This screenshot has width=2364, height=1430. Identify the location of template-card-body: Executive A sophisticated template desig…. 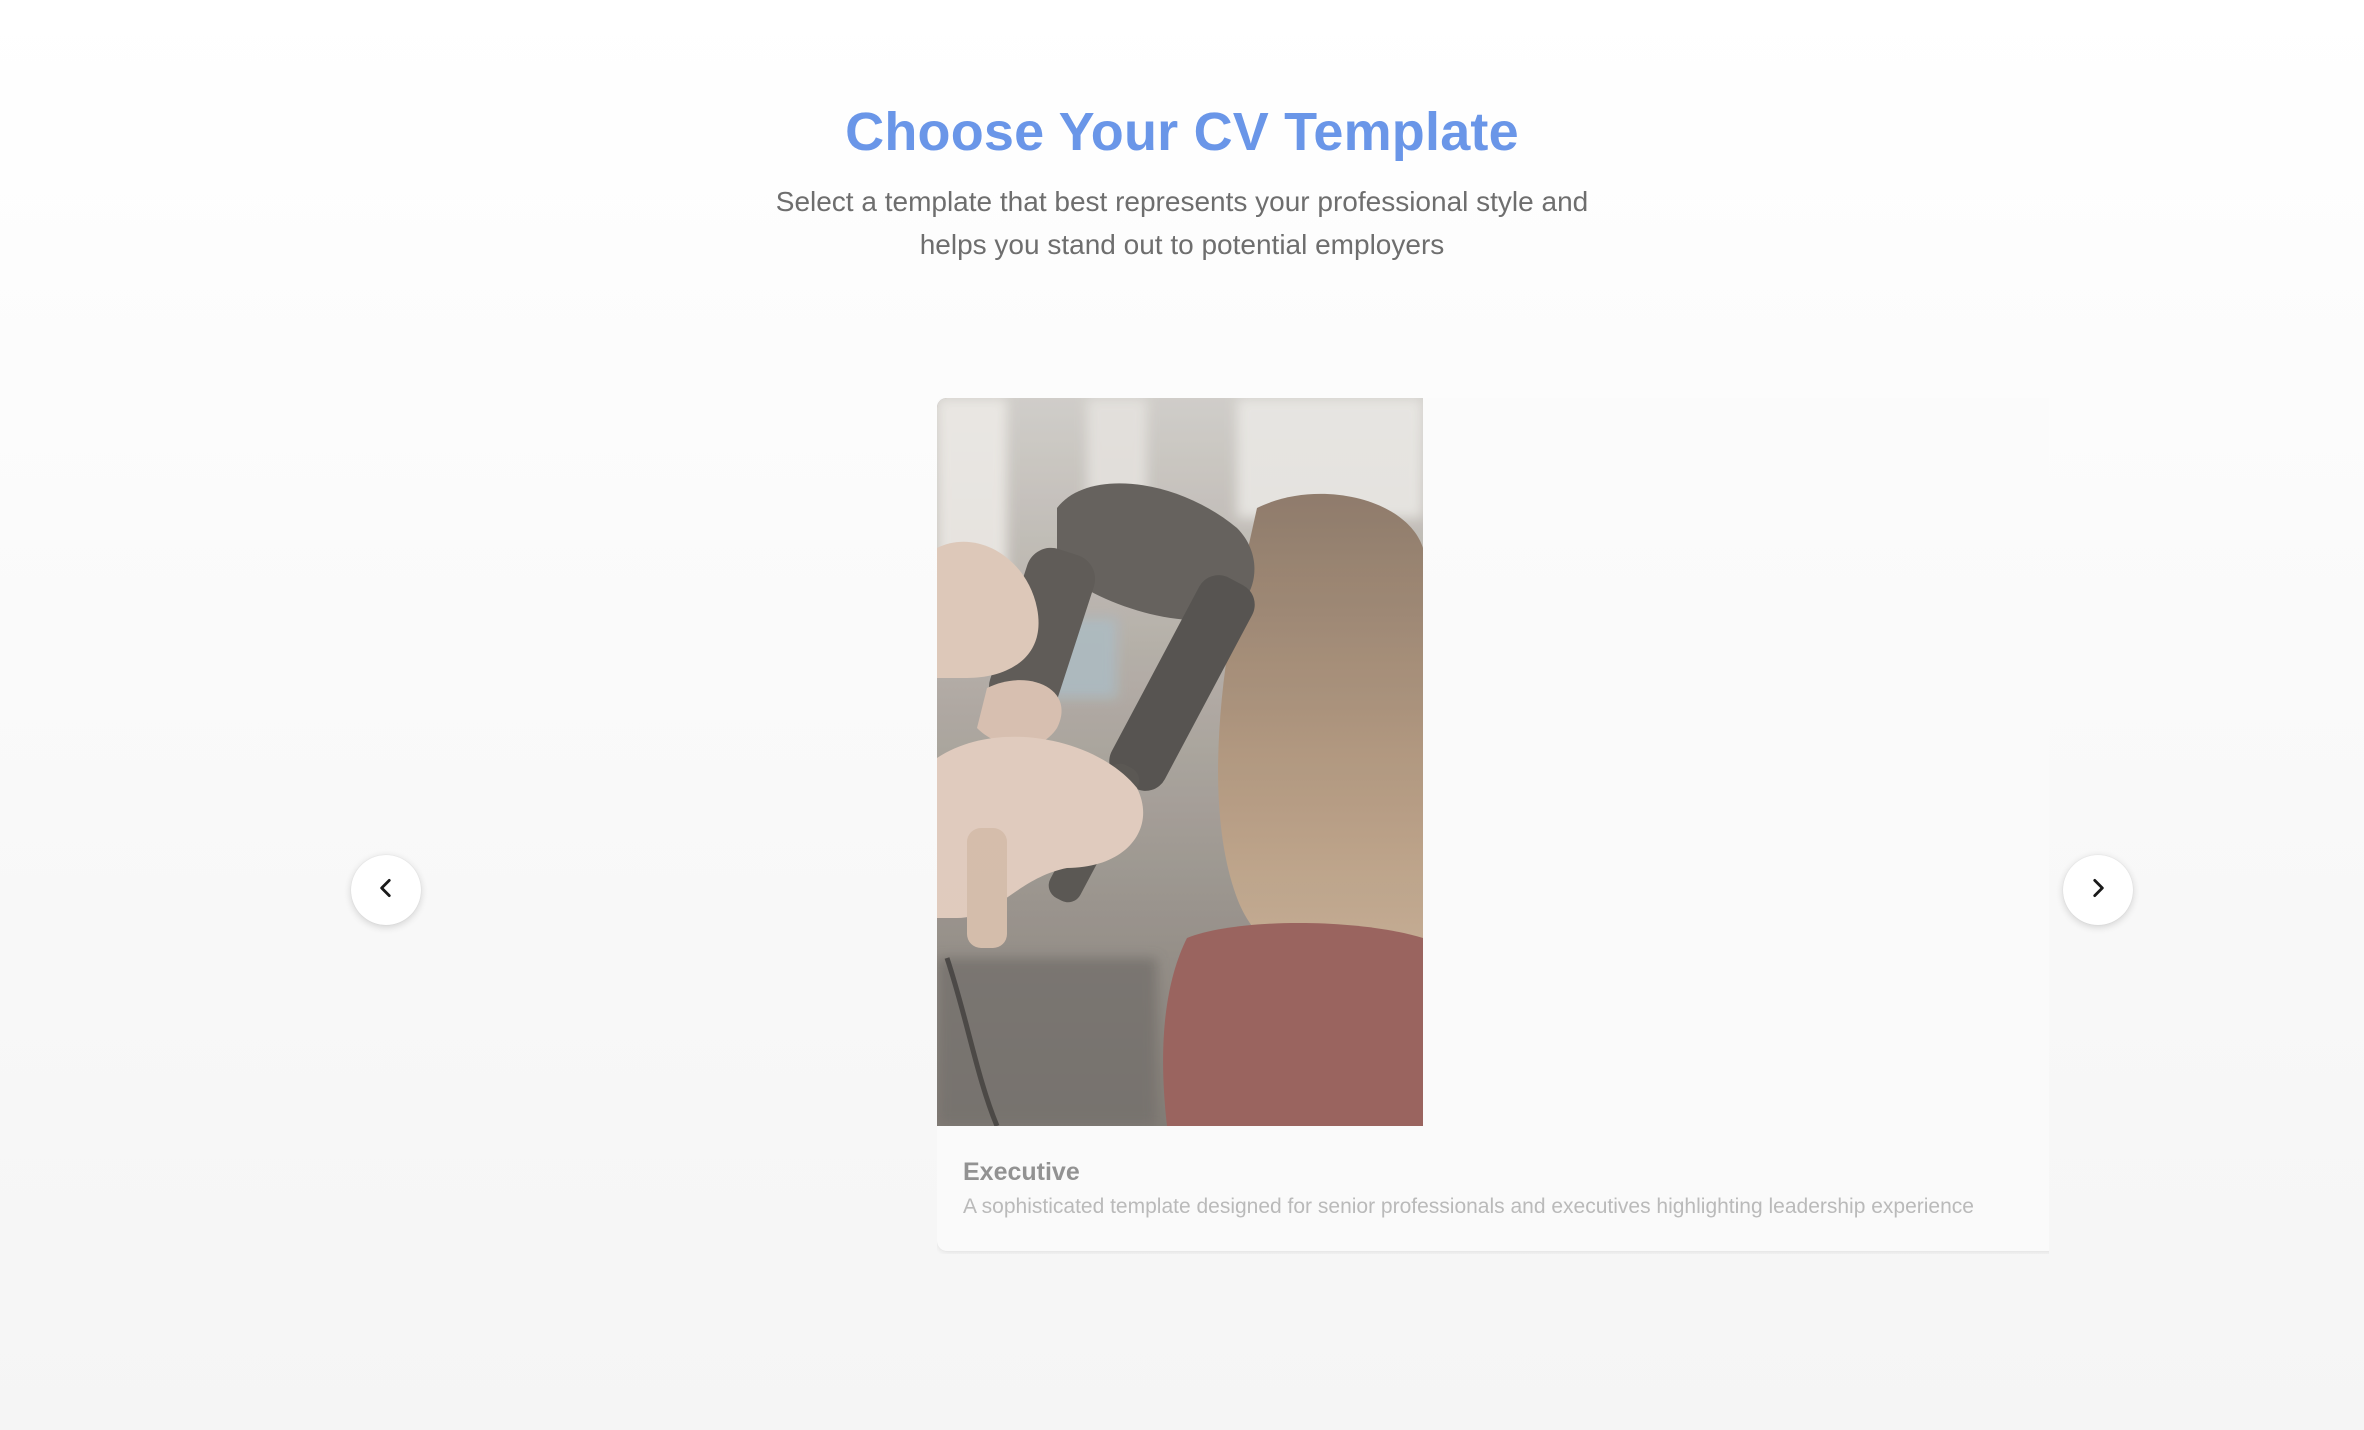
(1493, 1174).